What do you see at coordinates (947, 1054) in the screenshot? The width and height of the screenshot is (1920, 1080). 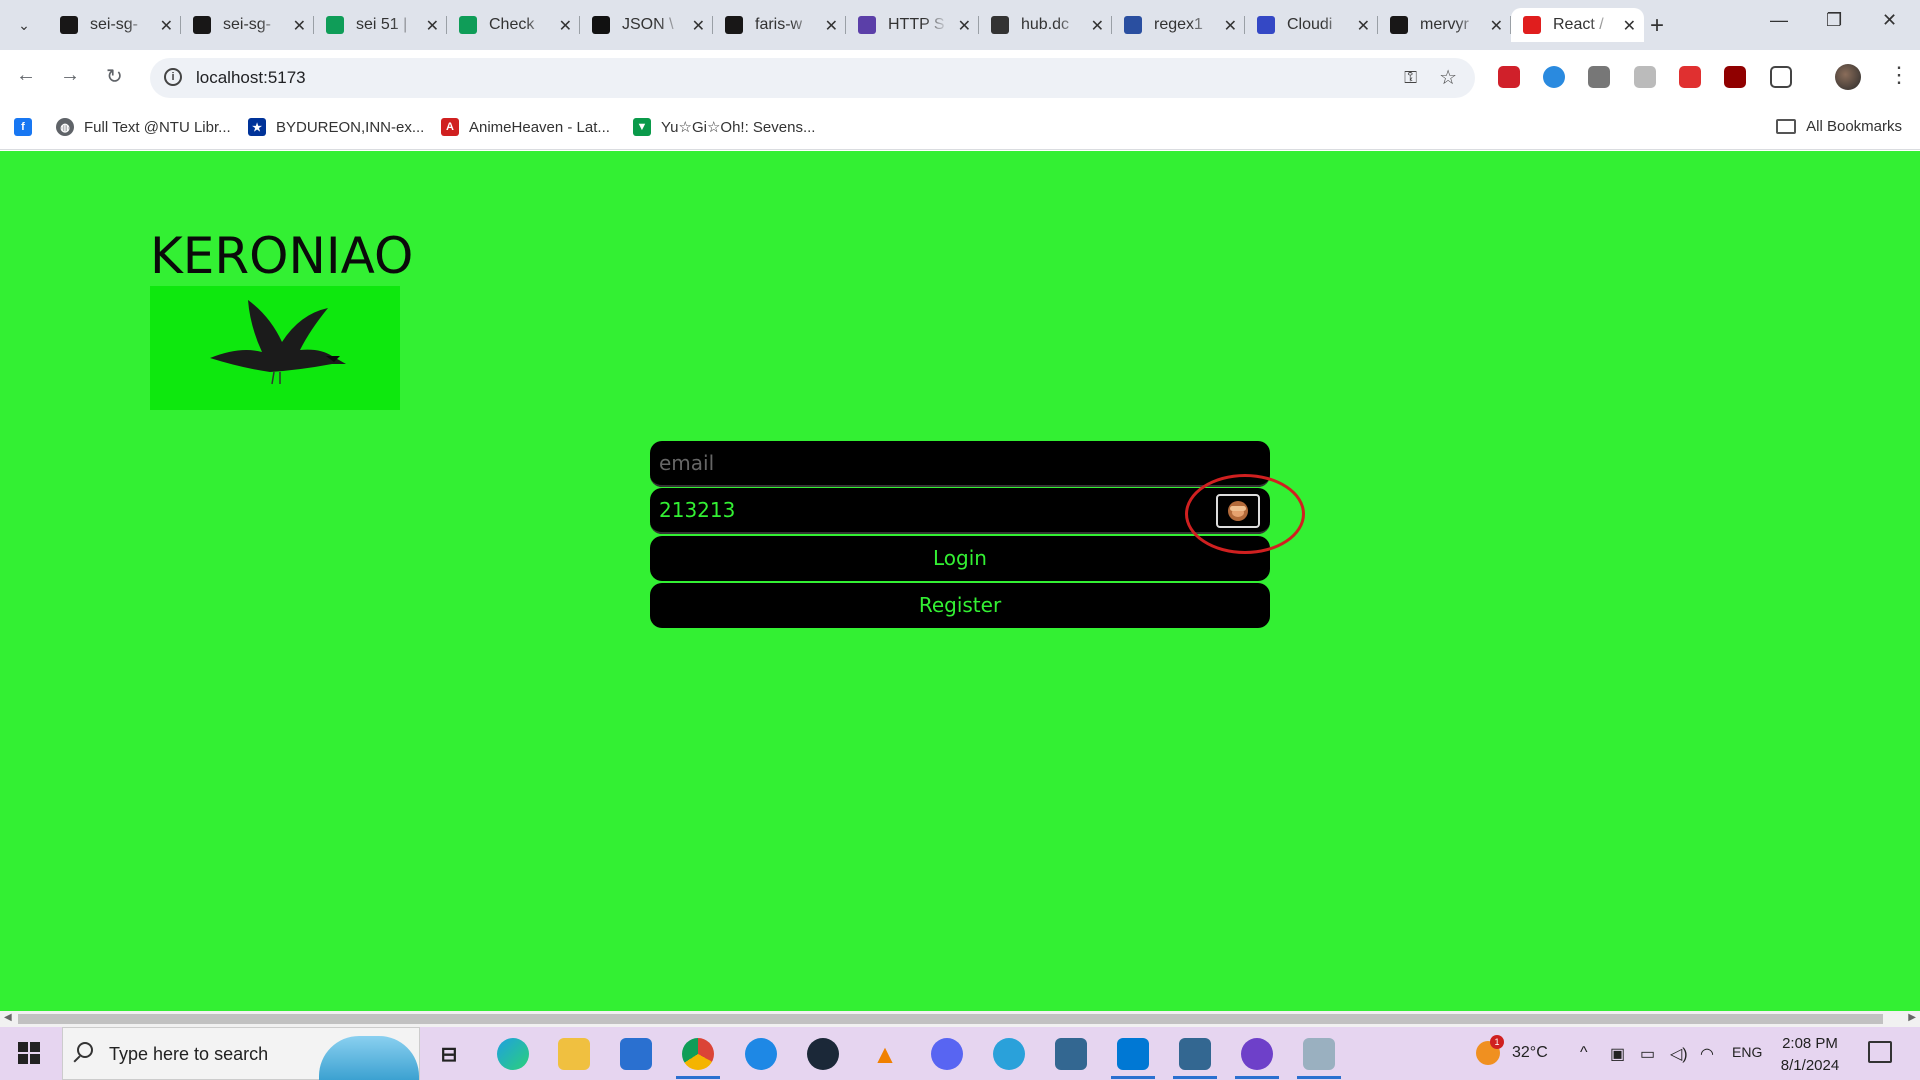 I see `discord-icon` at bounding box center [947, 1054].